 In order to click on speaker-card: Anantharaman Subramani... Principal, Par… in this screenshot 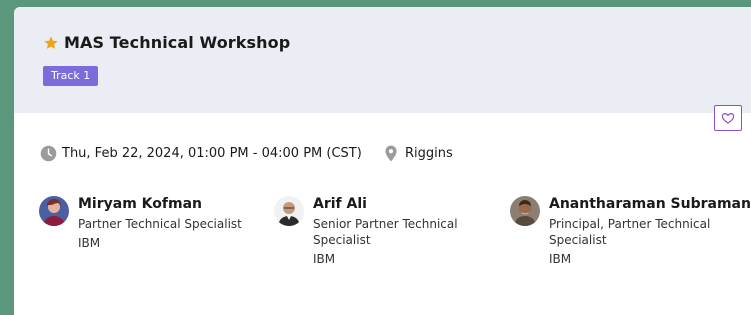, I will do `click(630, 231)`.